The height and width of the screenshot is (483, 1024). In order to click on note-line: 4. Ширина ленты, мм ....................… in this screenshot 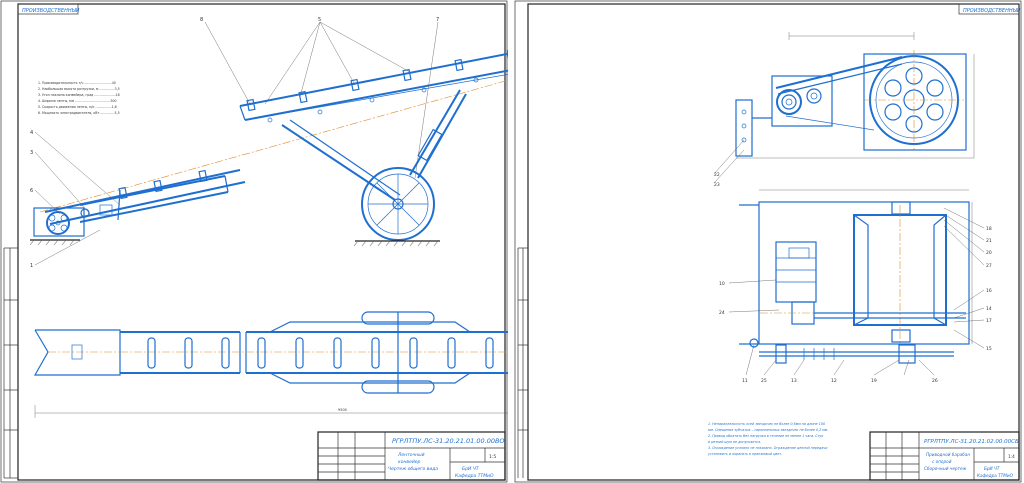, I will do `click(77, 101)`.